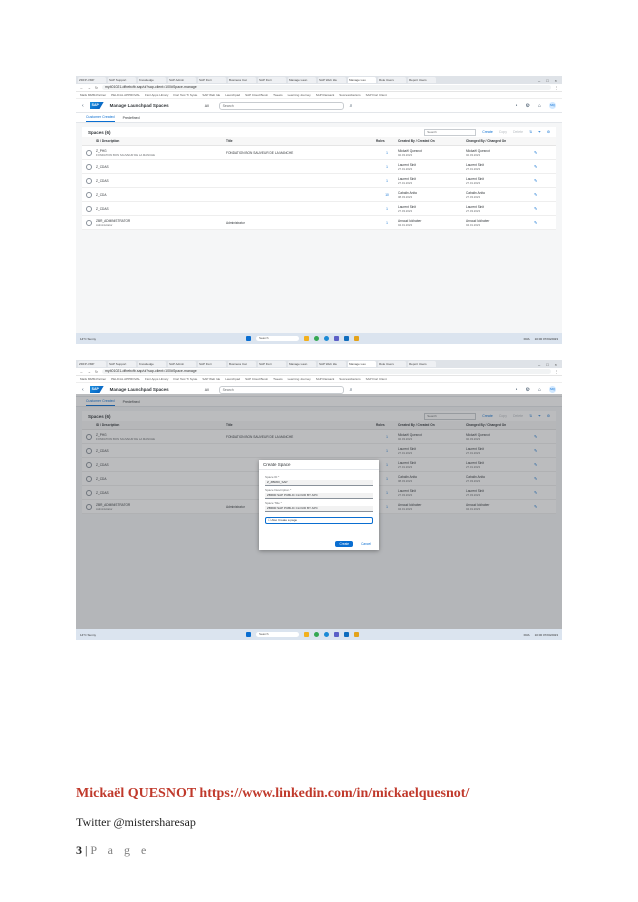 Image resolution: width=638 pixels, height=902 pixels. I want to click on delete-button: Delete, so click(518, 132).